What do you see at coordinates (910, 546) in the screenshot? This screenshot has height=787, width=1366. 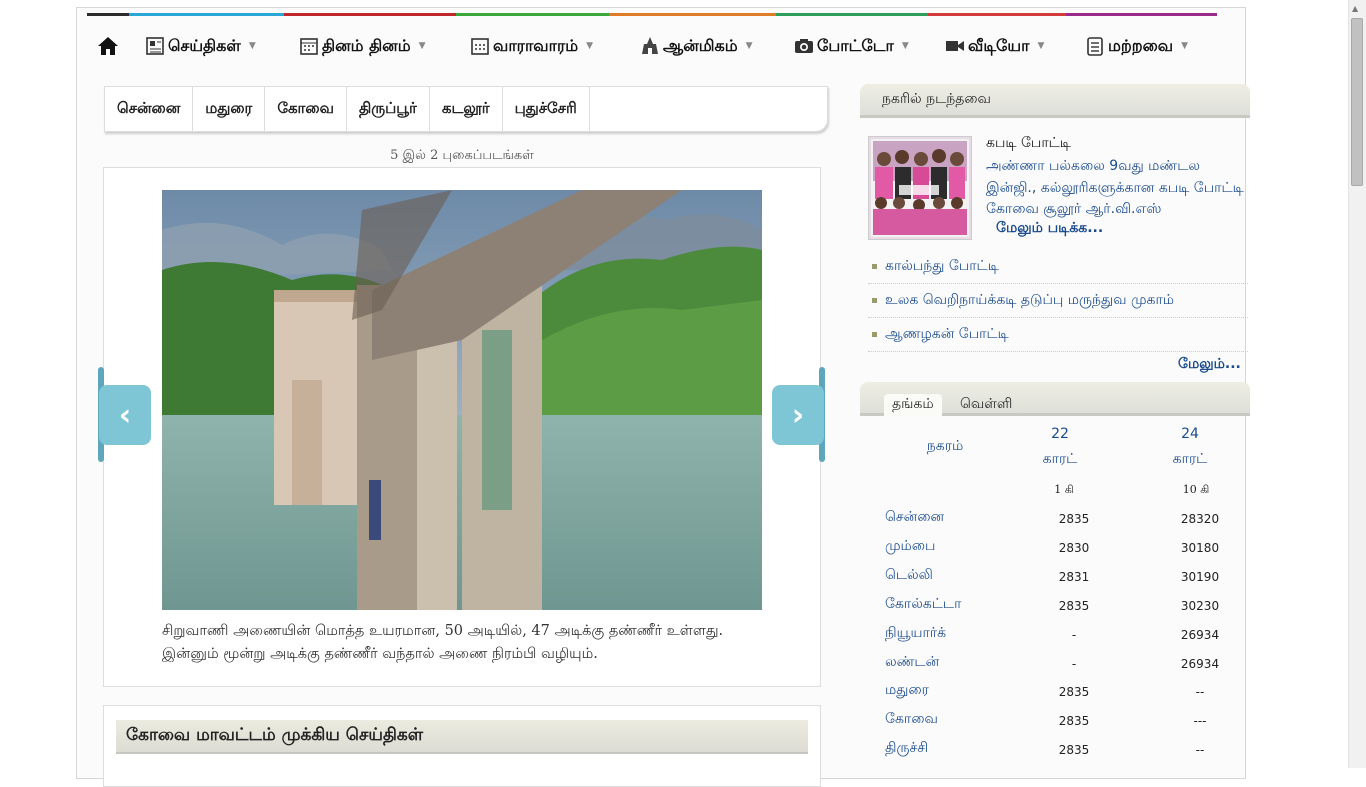 I see `rate-city: மும்பை` at bounding box center [910, 546].